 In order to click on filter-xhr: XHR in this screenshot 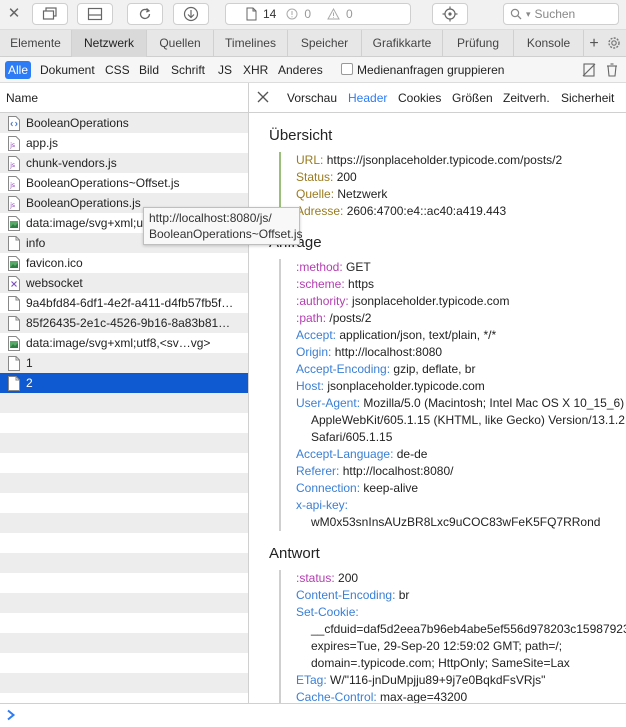, I will do `click(255, 70)`.